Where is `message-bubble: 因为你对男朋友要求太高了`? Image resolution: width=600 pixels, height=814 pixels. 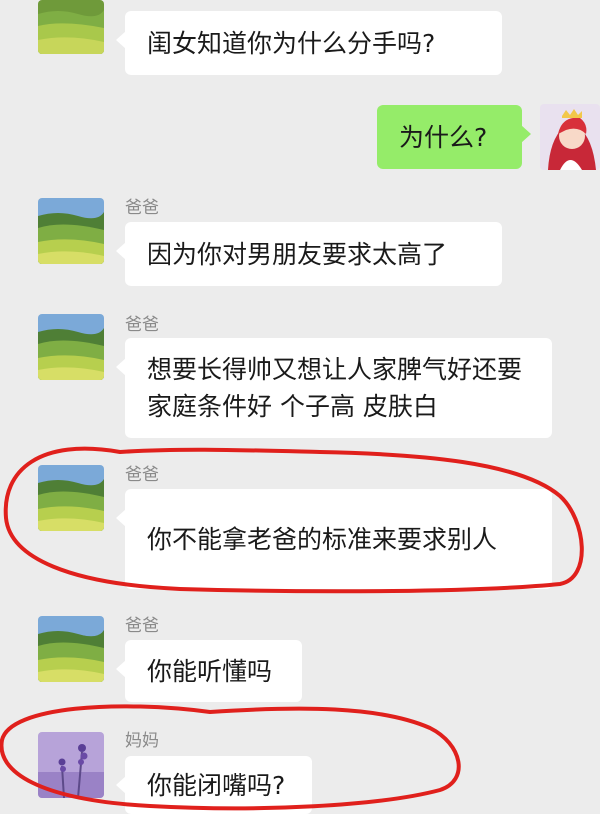 message-bubble: 因为你对男朋友要求太高了 is located at coordinates (309, 254).